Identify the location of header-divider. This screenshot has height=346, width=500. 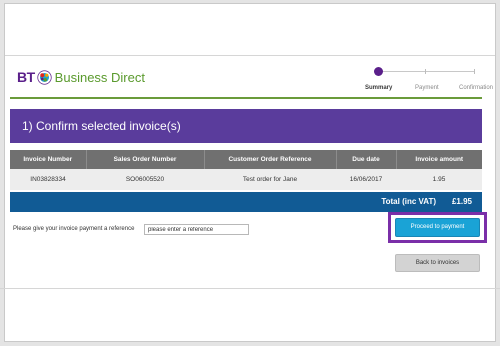
(246, 98).